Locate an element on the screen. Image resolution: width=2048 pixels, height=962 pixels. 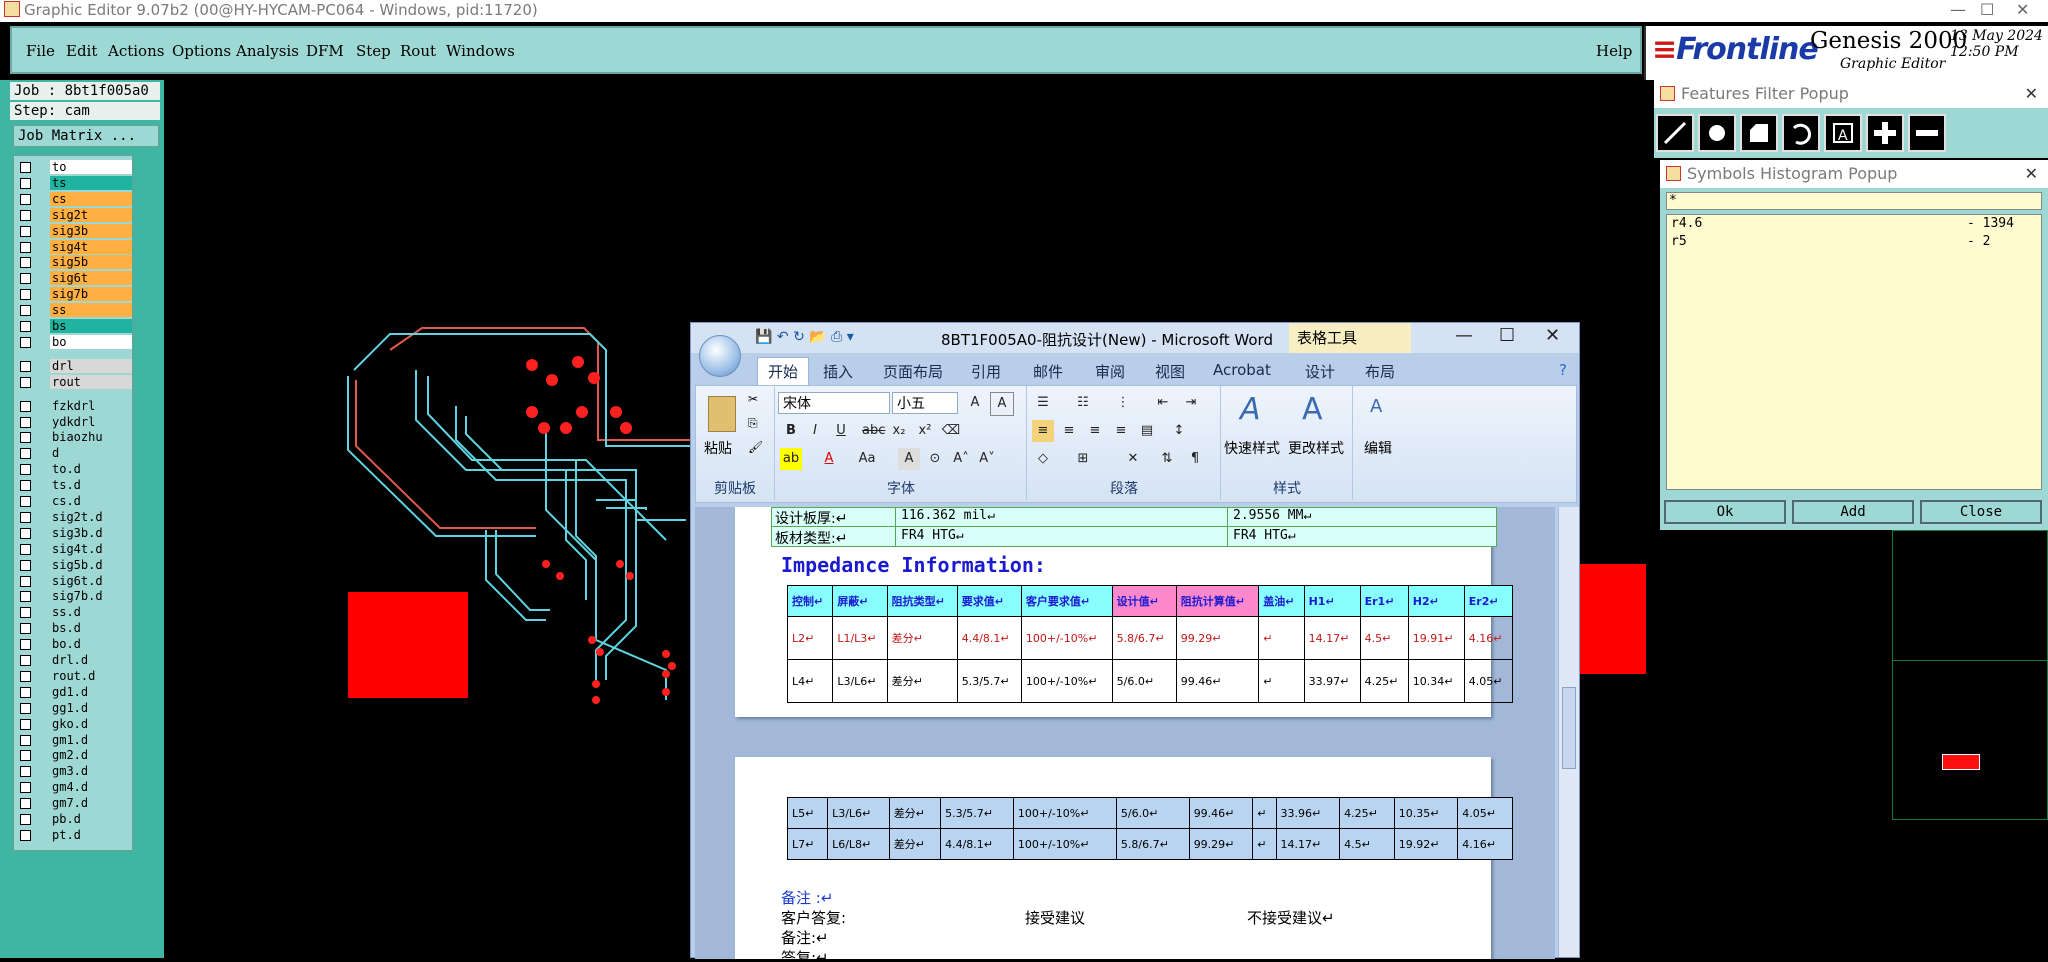
layer-row: sig7b.d is located at coordinates (73, 596).